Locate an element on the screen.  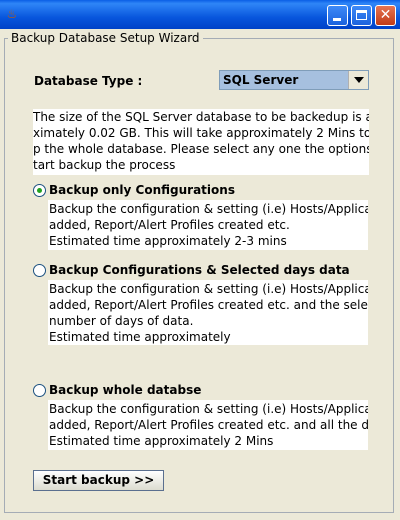
radio-backup-selected-days is located at coordinates (39, 270).